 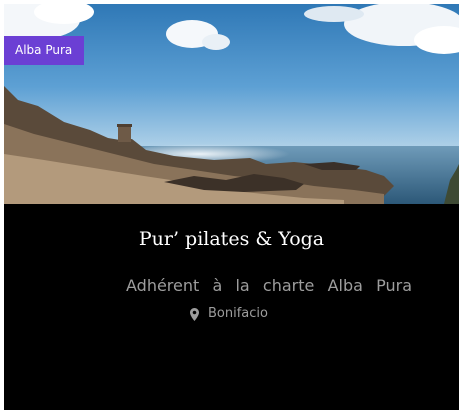 I want to click on listing-title: Pur’ pilates & Yoga, so click(x=231, y=239).